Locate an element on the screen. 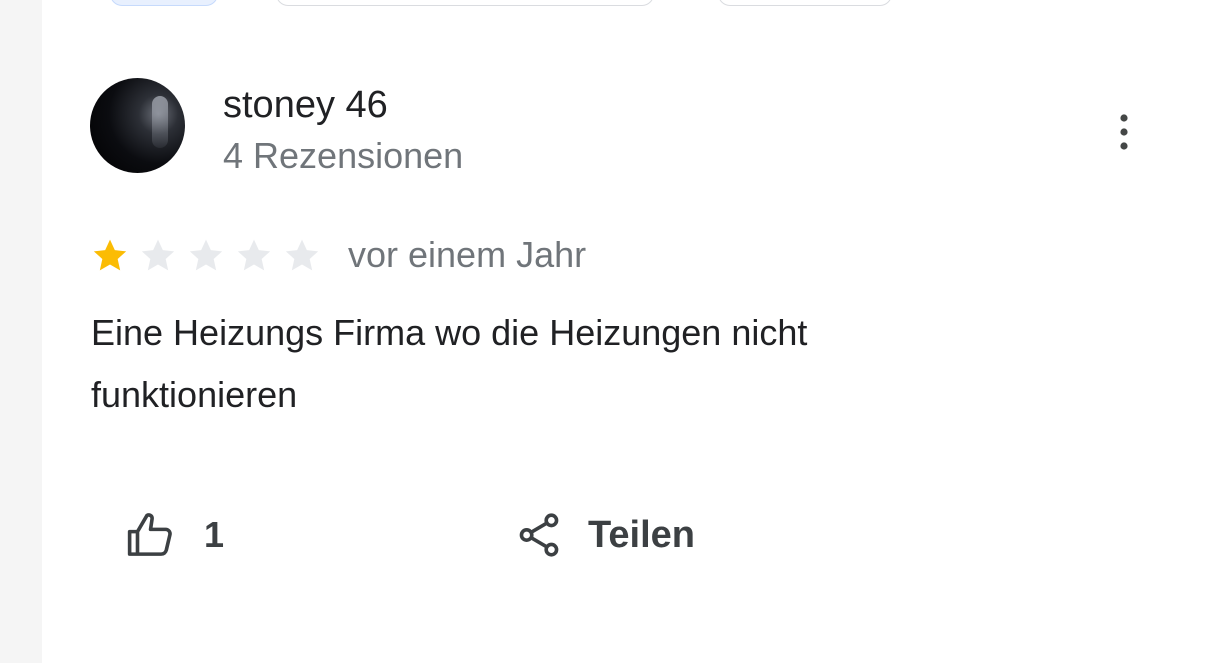  like-button: 1 is located at coordinates (174, 535).